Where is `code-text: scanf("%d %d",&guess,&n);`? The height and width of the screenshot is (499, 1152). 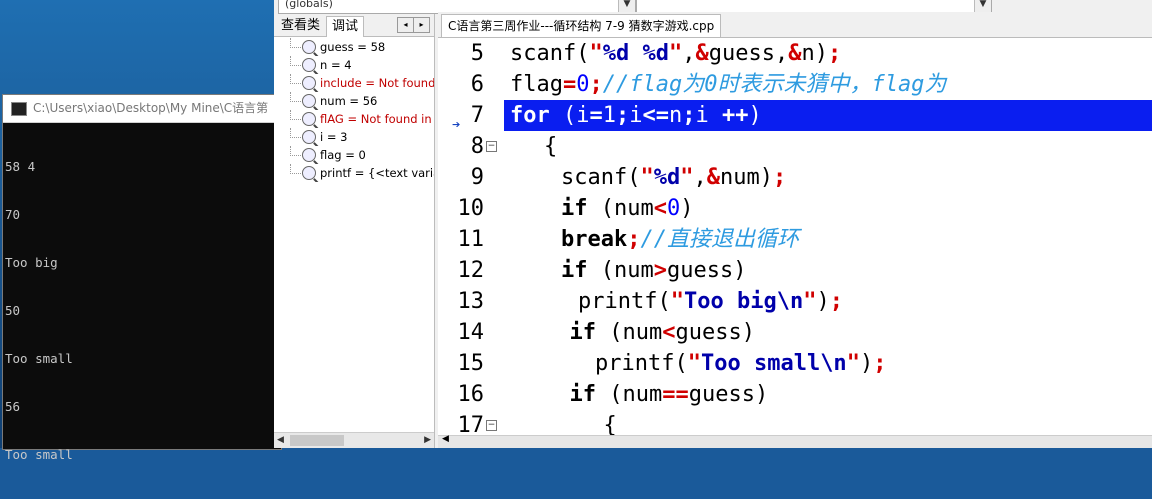
code-text: scanf("%d %d",&guess,&n); is located at coordinates (676, 53).